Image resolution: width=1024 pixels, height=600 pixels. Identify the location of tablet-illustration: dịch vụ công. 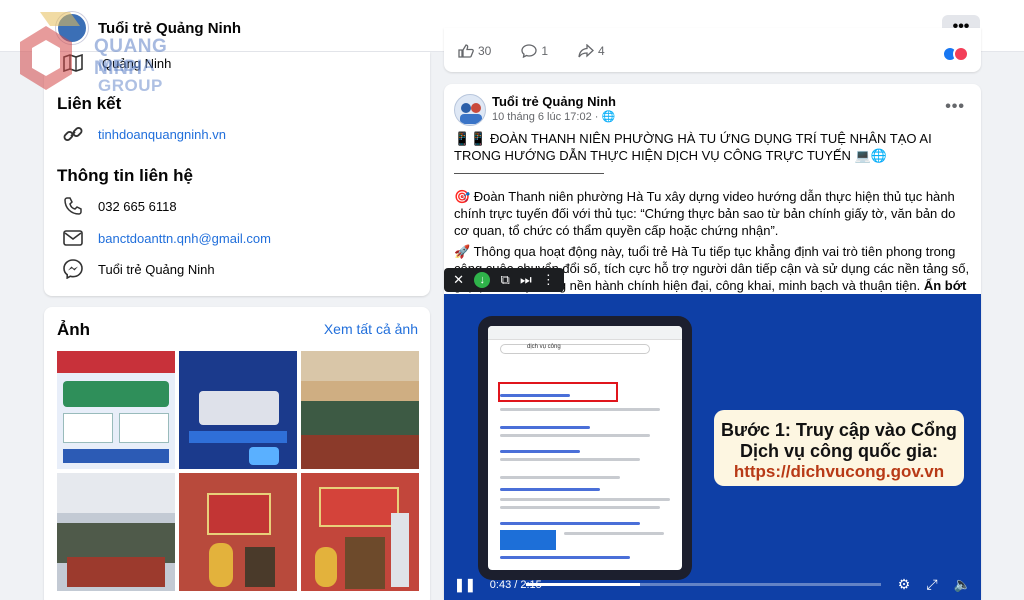
(585, 448).